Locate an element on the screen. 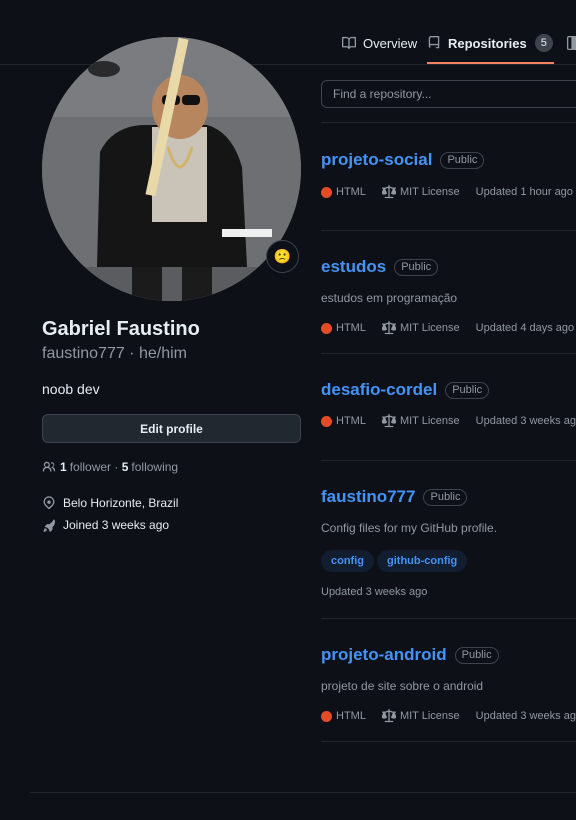 The image size is (576, 820). status-emoji-icon: 🙁 is located at coordinates (282, 256).